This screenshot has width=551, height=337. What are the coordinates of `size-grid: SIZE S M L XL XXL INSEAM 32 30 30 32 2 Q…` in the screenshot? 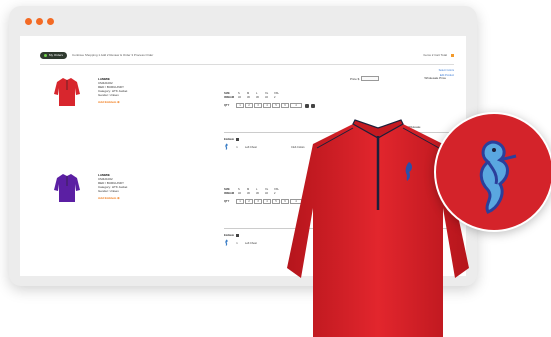 It's located at (269, 100).